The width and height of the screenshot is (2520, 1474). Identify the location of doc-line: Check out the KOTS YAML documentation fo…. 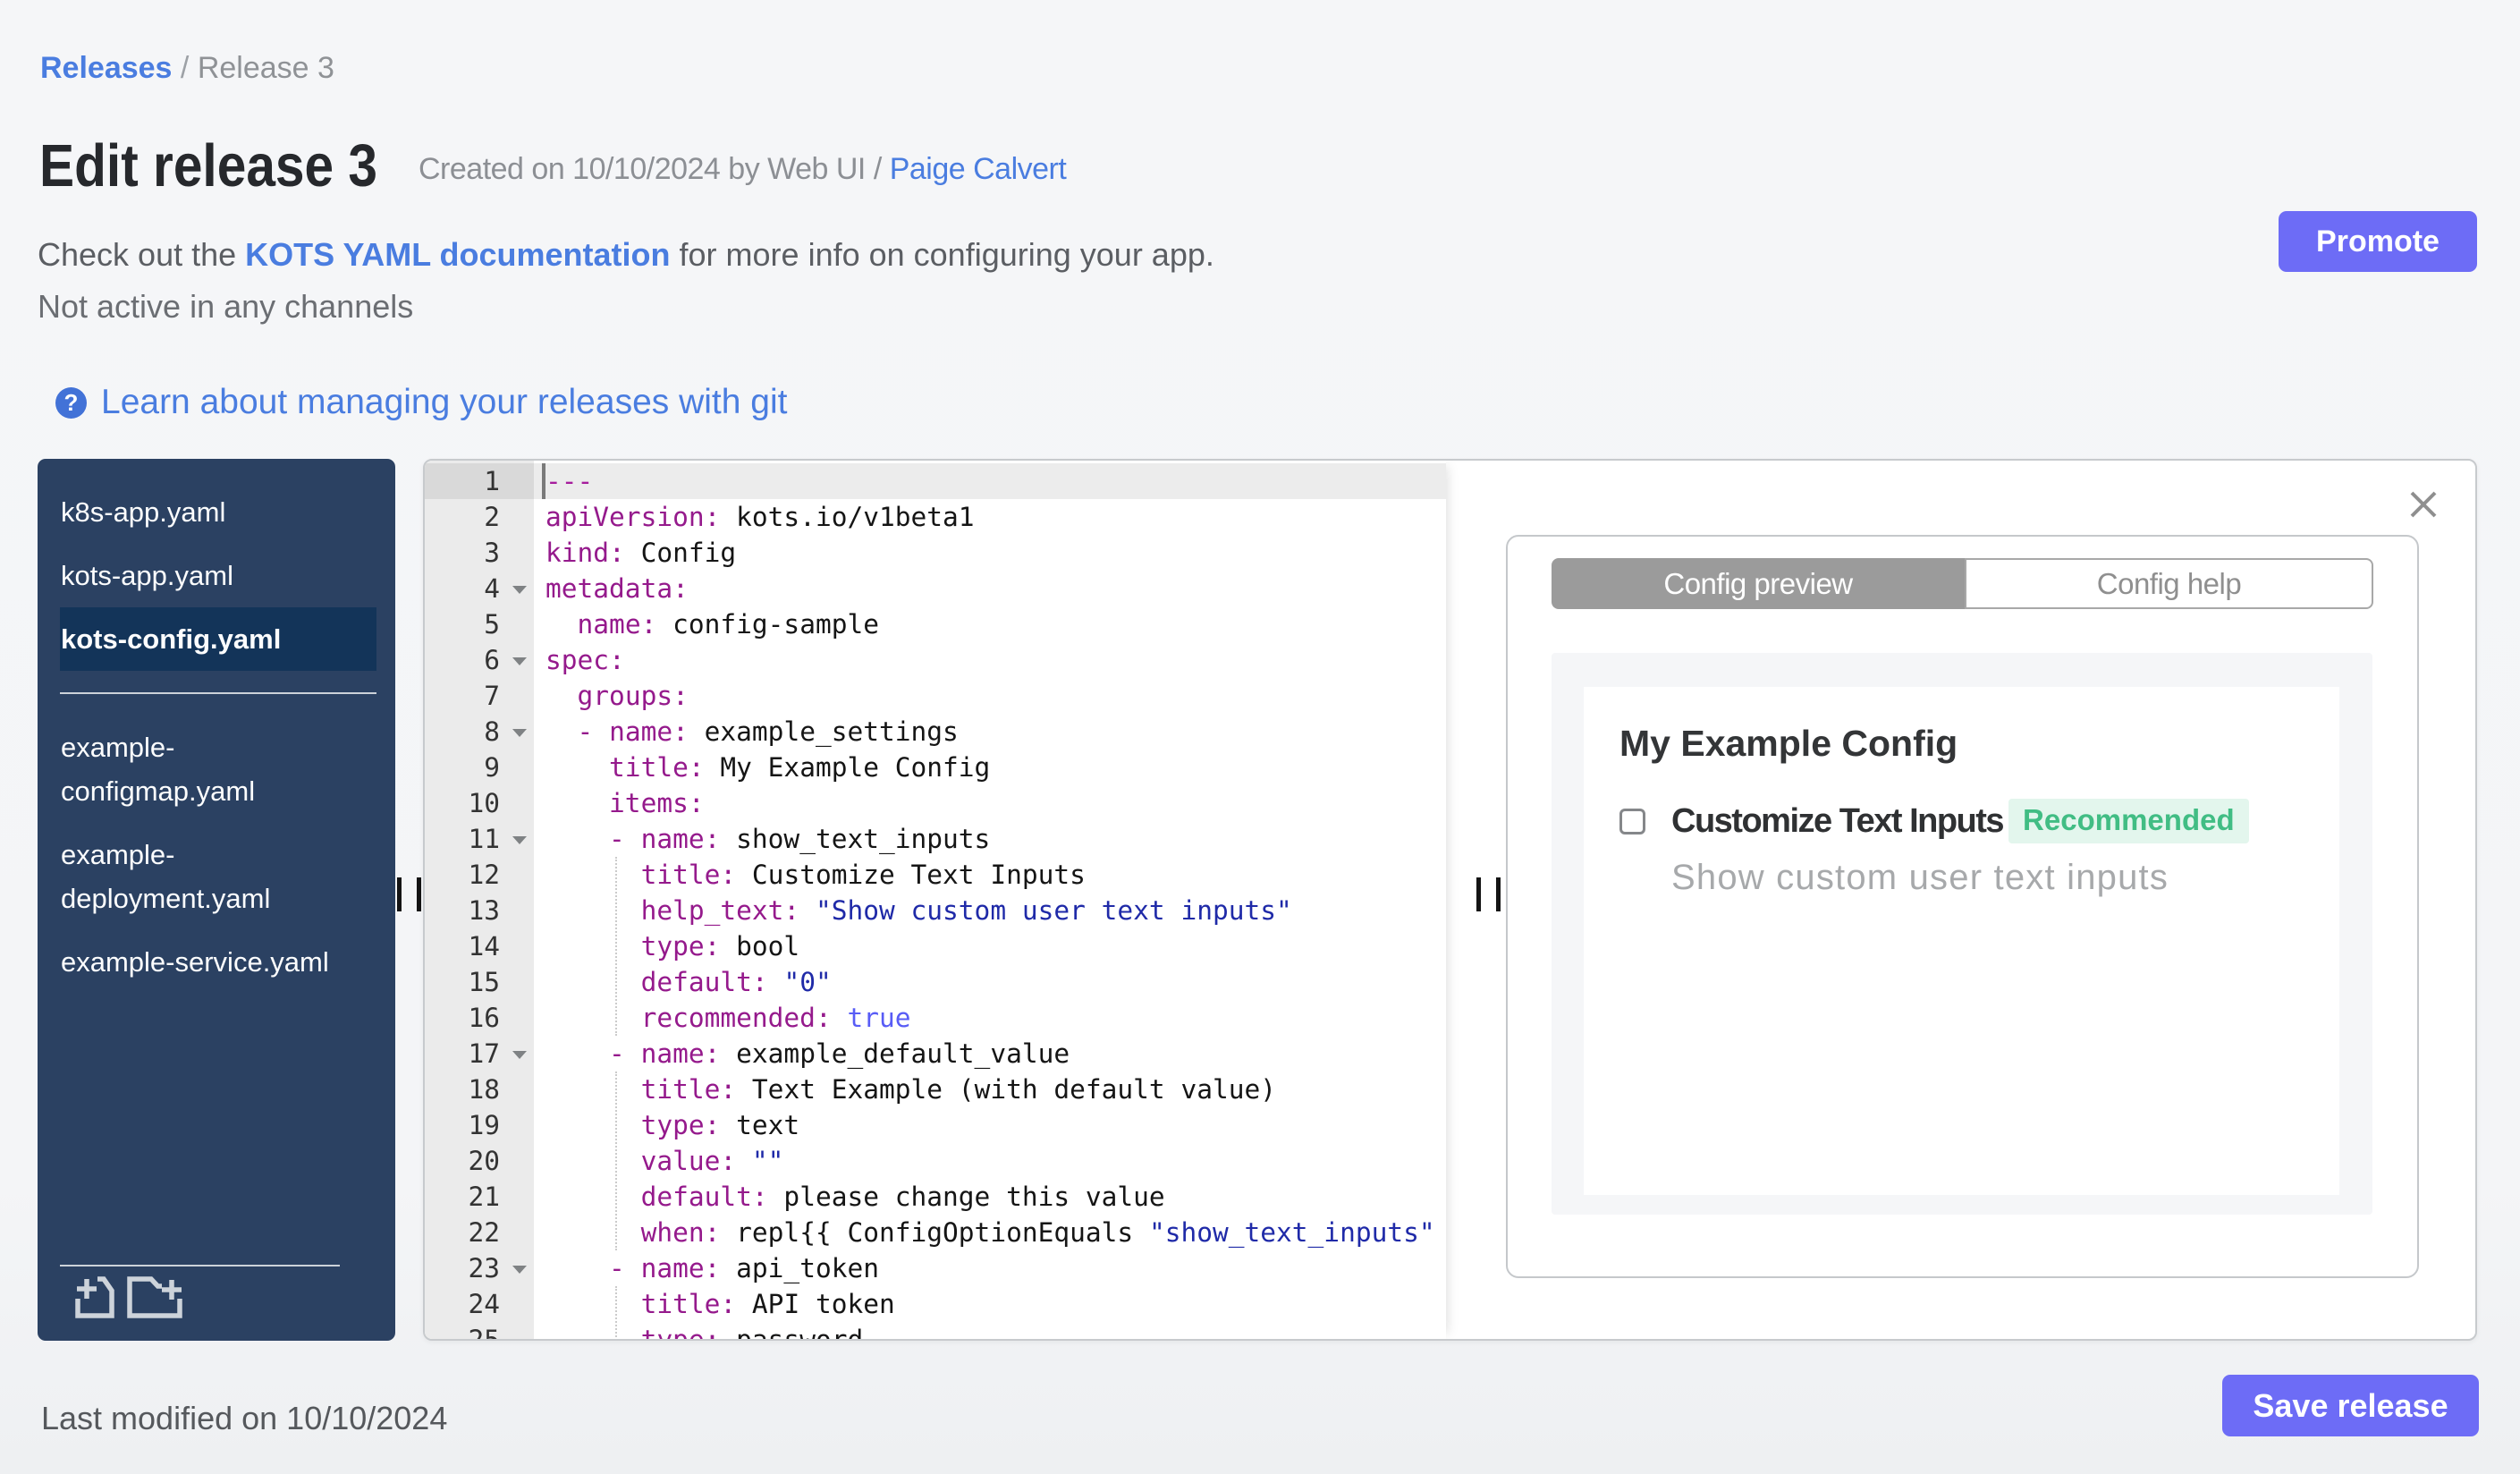
(626, 255).